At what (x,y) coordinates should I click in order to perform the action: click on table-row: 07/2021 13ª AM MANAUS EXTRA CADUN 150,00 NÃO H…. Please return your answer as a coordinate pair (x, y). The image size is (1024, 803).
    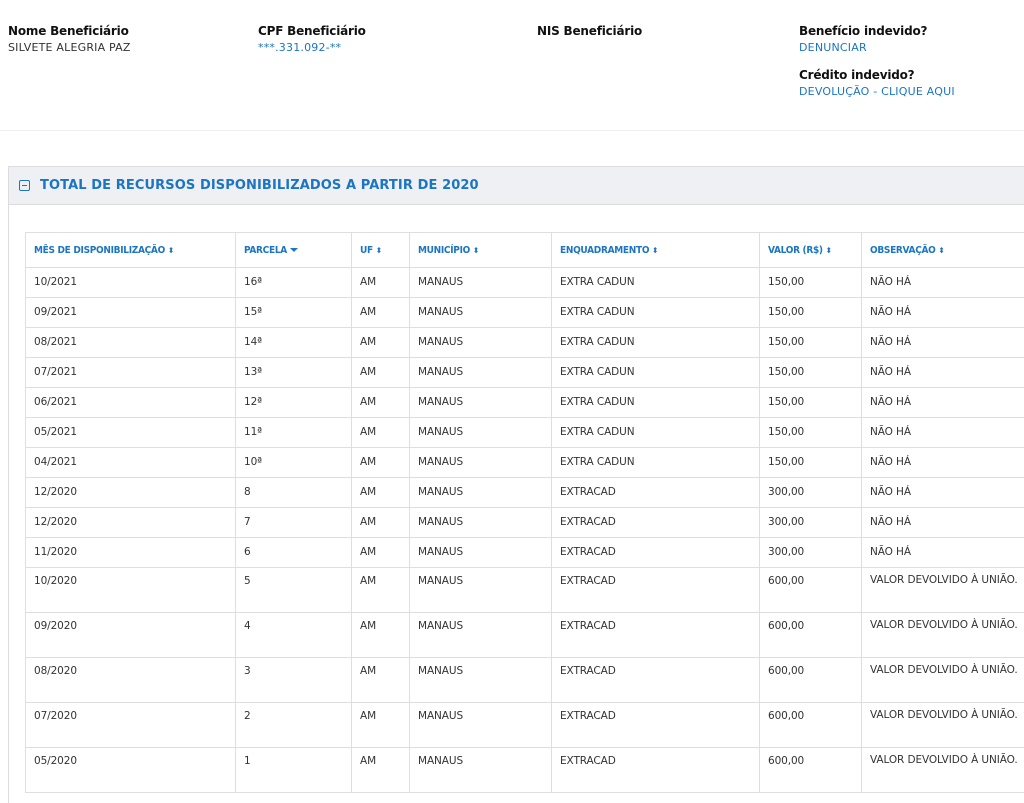
    Looking at the image, I should click on (524, 372).